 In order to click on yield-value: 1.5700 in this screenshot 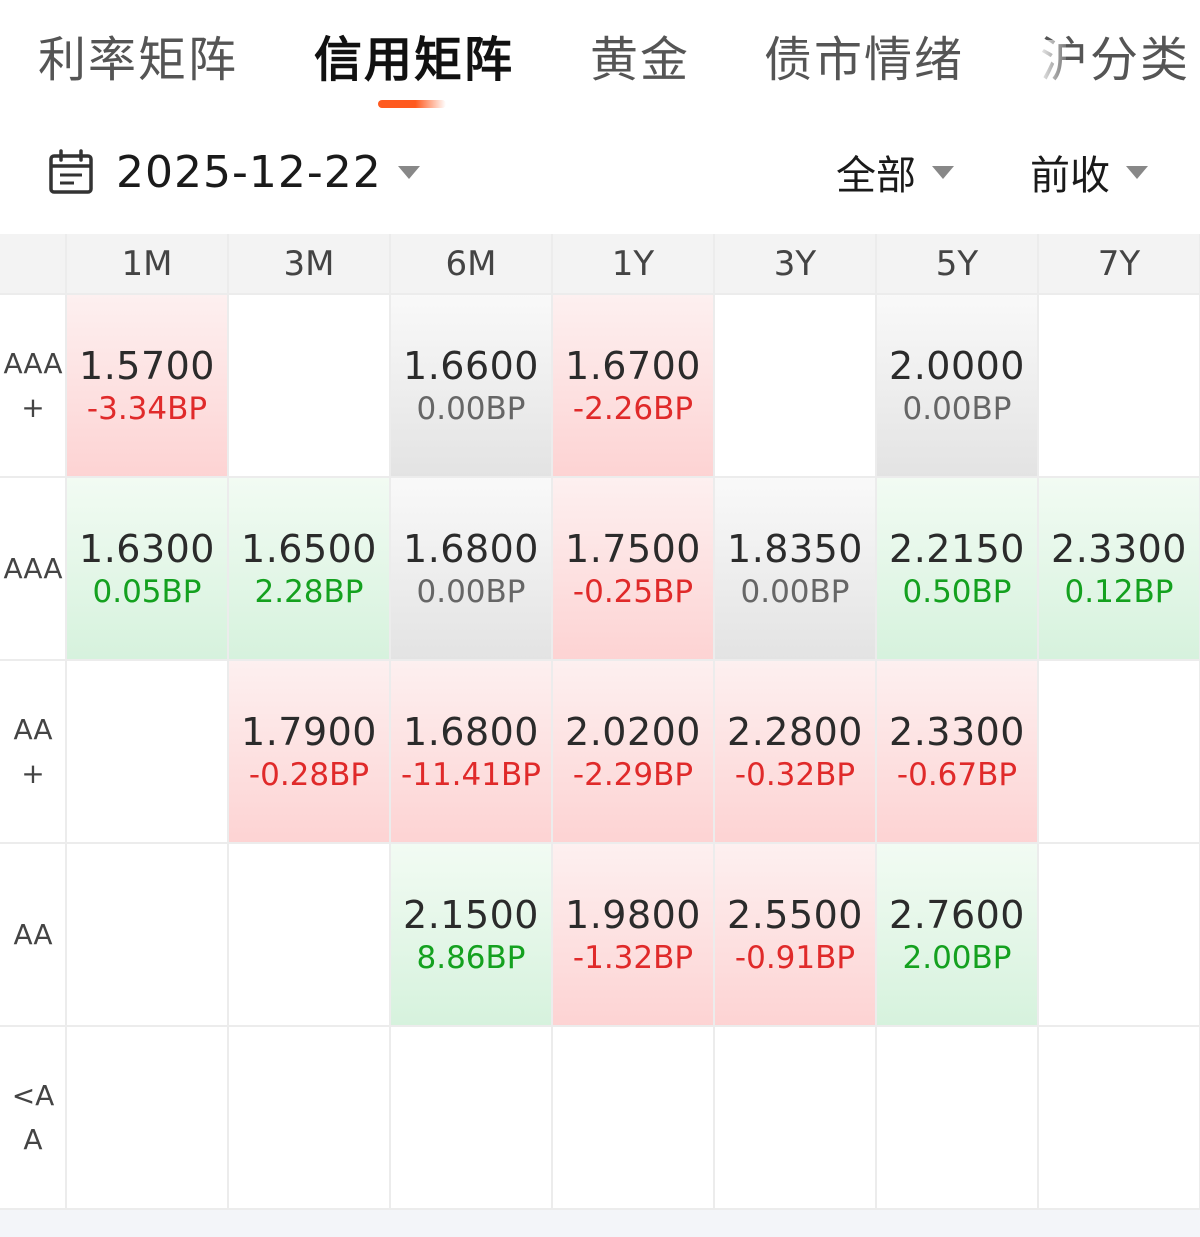, I will do `click(147, 365)`.